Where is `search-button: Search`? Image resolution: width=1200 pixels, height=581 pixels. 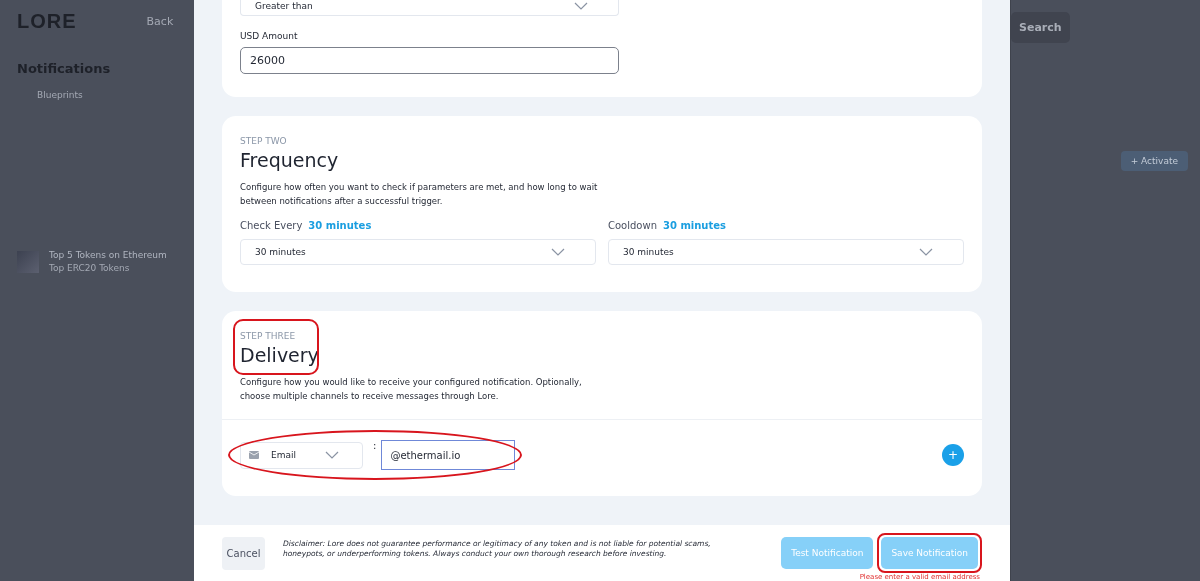 search-button: Search is located at coordinates (1040, 27).